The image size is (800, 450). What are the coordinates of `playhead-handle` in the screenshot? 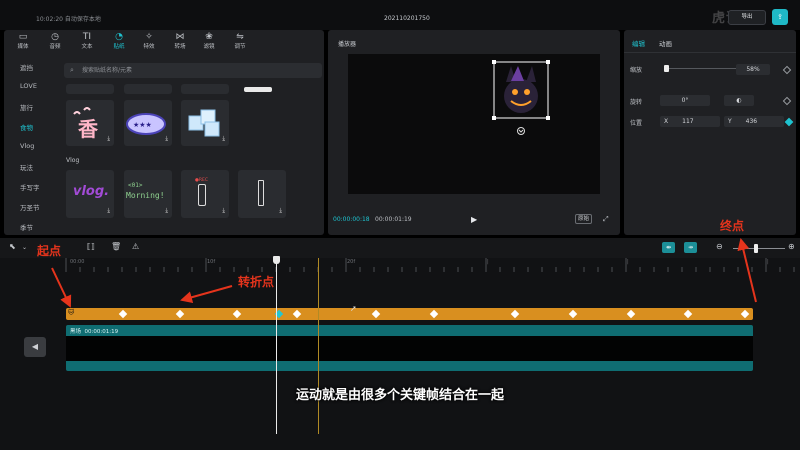 It's located at (276, 260).